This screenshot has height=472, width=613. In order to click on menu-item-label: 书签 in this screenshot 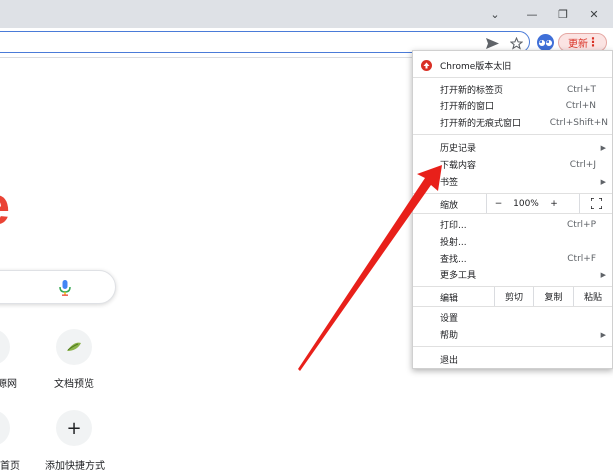, I will do `click(449, 183)`.